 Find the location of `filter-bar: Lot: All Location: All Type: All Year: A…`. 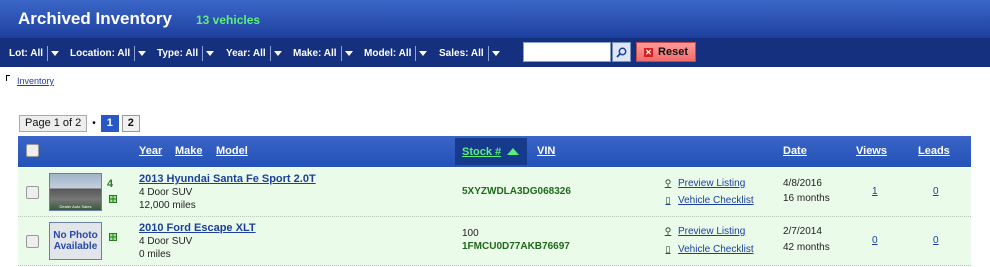

filter-bar: Lot: All Location: All Type: All Year: A… is located at coordinates (495, 52).